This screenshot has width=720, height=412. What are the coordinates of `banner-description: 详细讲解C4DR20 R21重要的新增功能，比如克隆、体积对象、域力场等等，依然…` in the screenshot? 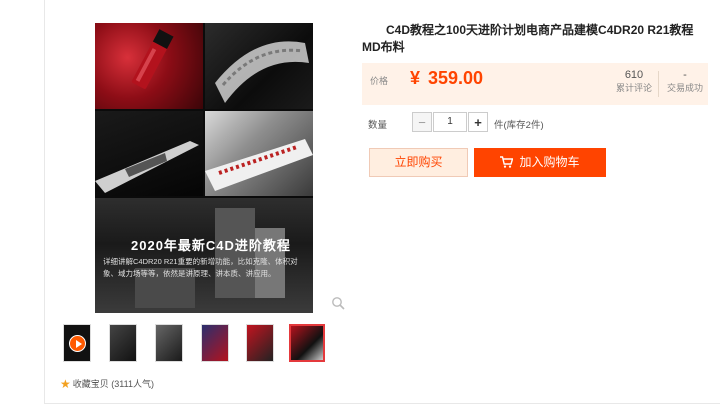 It's located at (200, 267).